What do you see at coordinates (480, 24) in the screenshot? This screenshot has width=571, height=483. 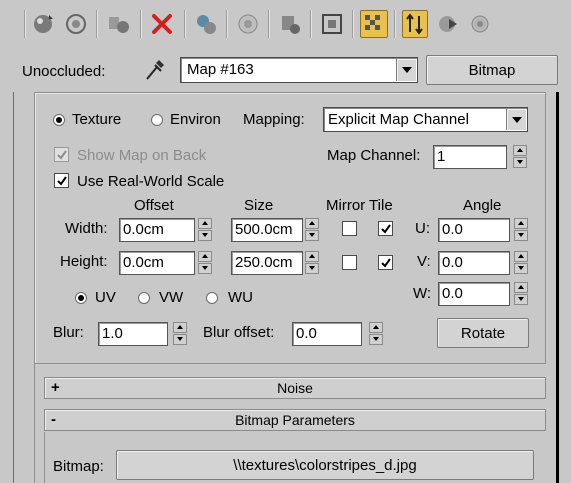 I see `options-icon` at bounding box center [480, 24].